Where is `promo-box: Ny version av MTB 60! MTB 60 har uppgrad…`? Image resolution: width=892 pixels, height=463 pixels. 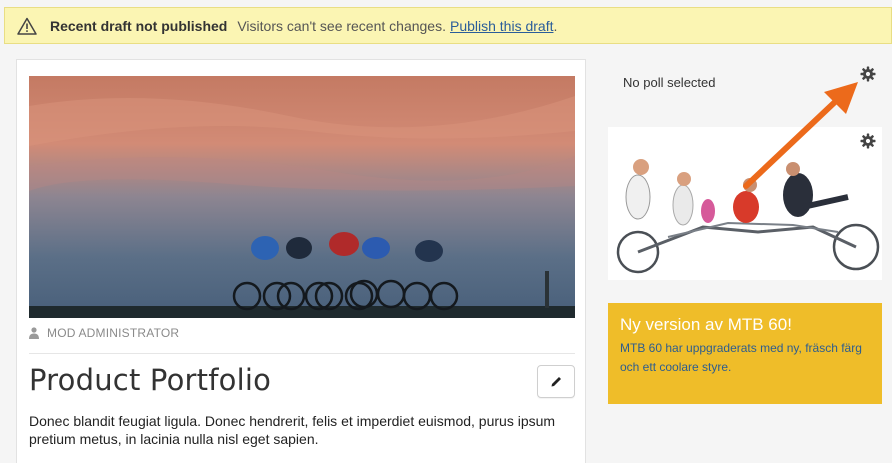
promo-box: Ny version av MTB 60! MTB 60 har uppgrad… is located at coordinates (745, 353).